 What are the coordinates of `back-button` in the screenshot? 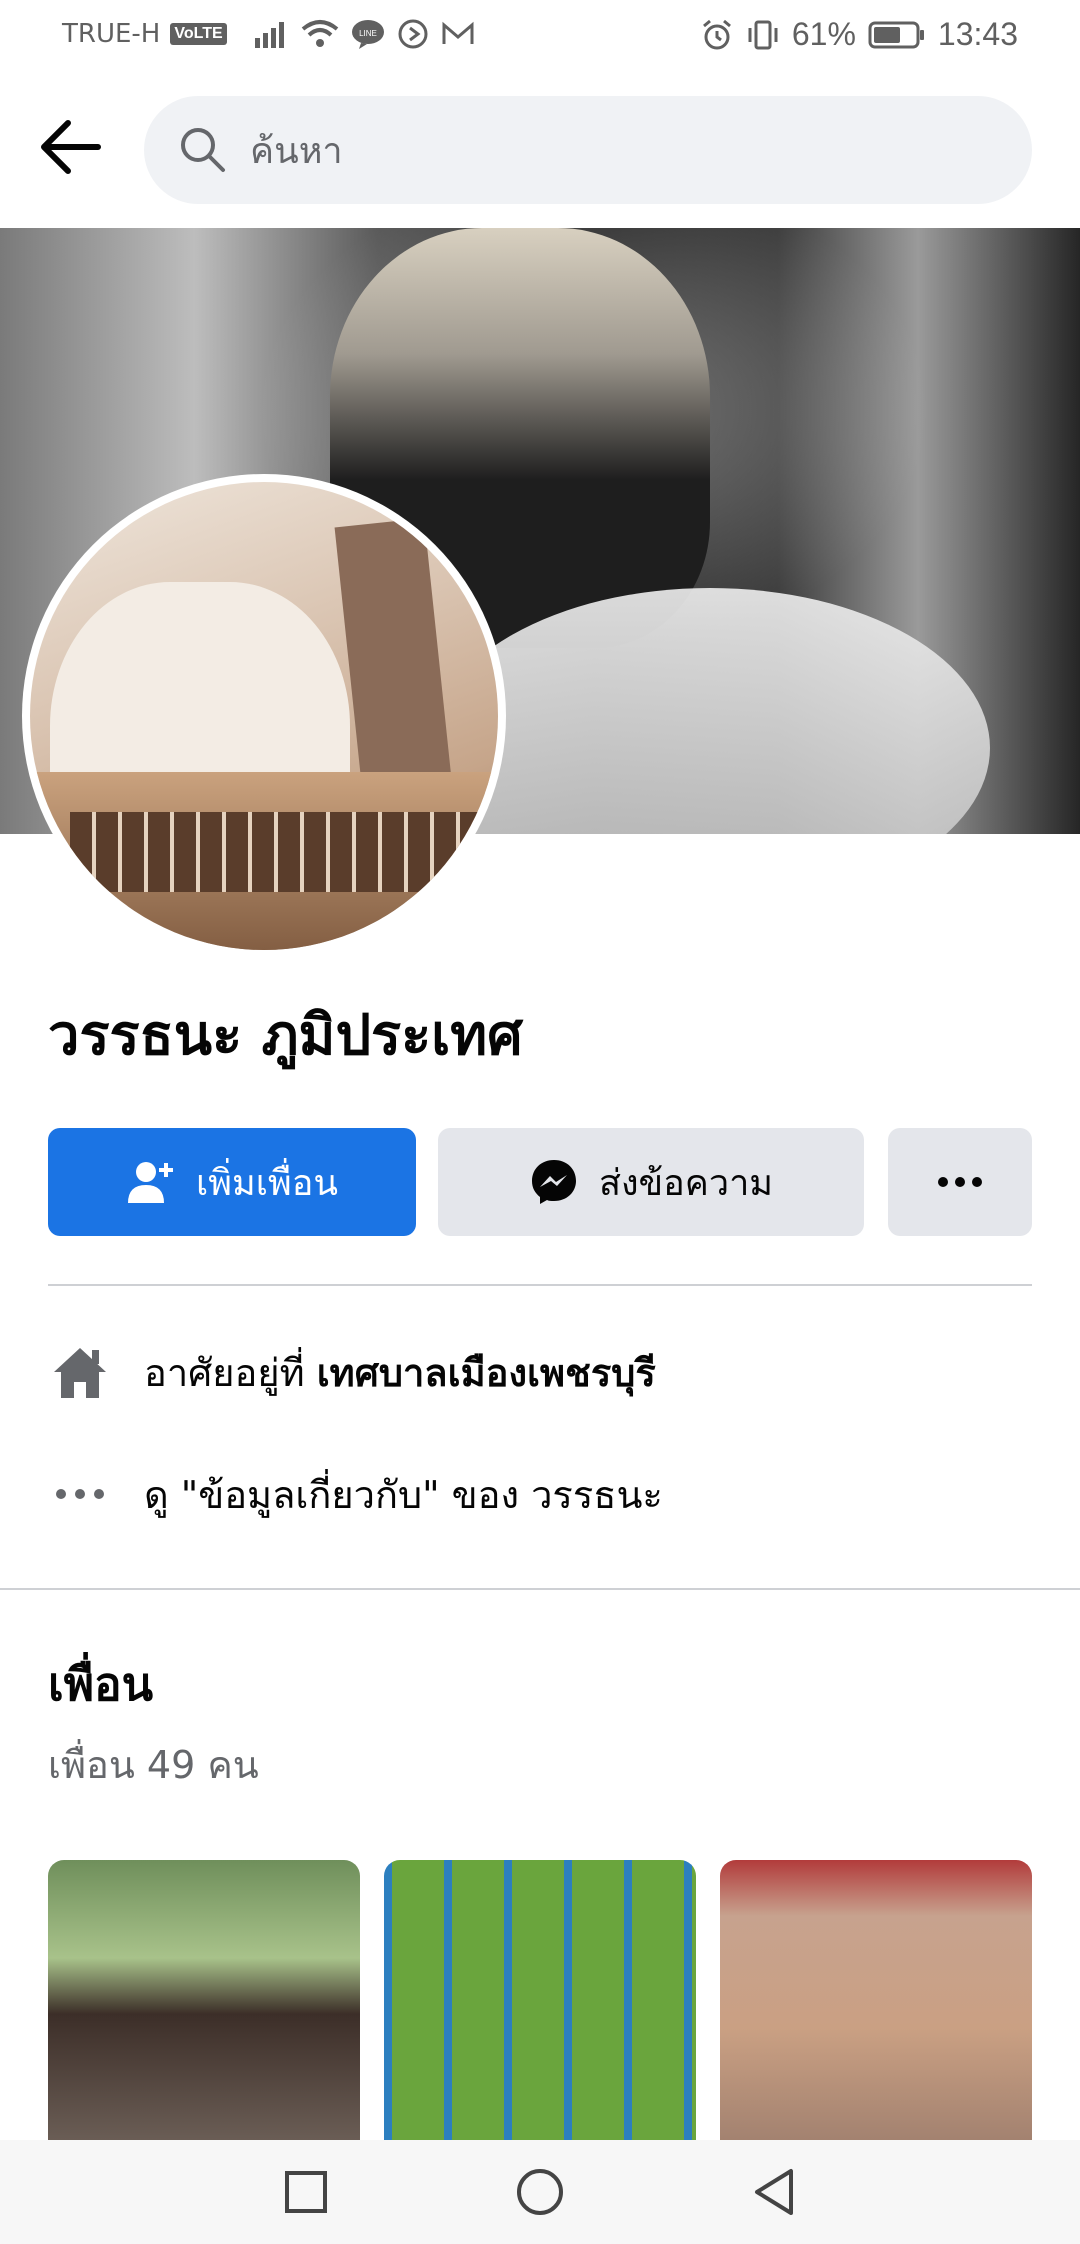 It's located at (71, 147).